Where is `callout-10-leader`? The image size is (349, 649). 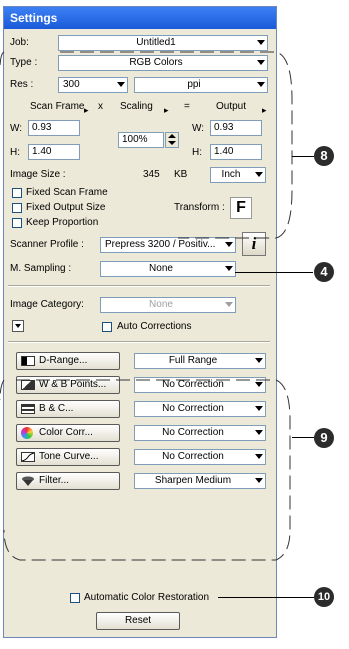
callout-10-leader is located at coordinates (266, 597).